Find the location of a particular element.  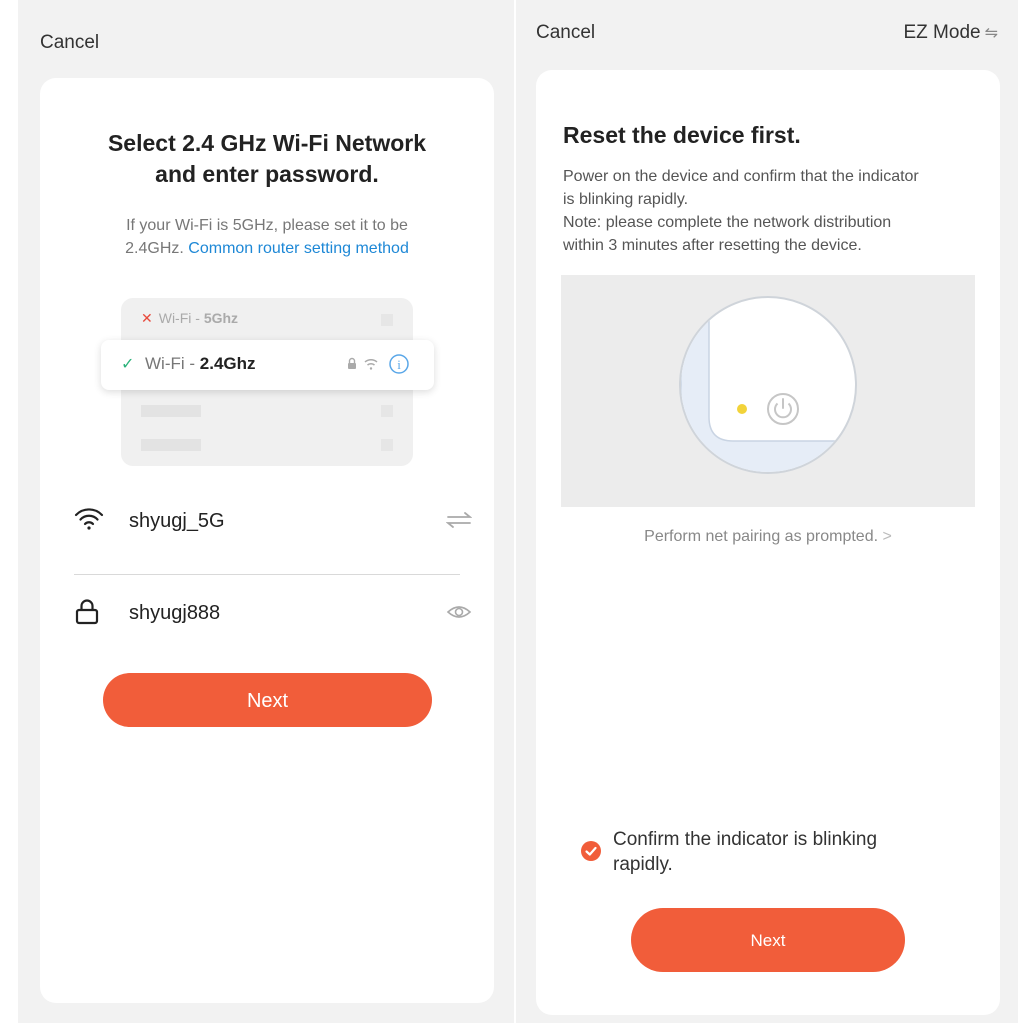

wifi-24g-row: ✓ Wi-Fi - 2.4Ghz i is located at coordinates (267, 365).